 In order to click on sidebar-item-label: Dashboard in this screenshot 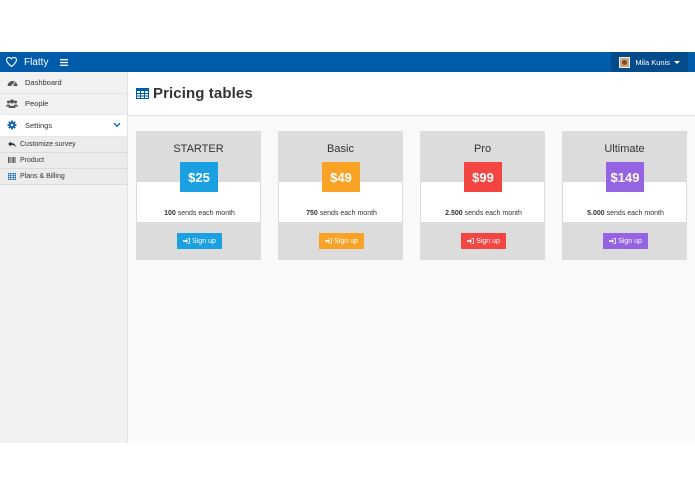, I will do `click(43, 82)`.